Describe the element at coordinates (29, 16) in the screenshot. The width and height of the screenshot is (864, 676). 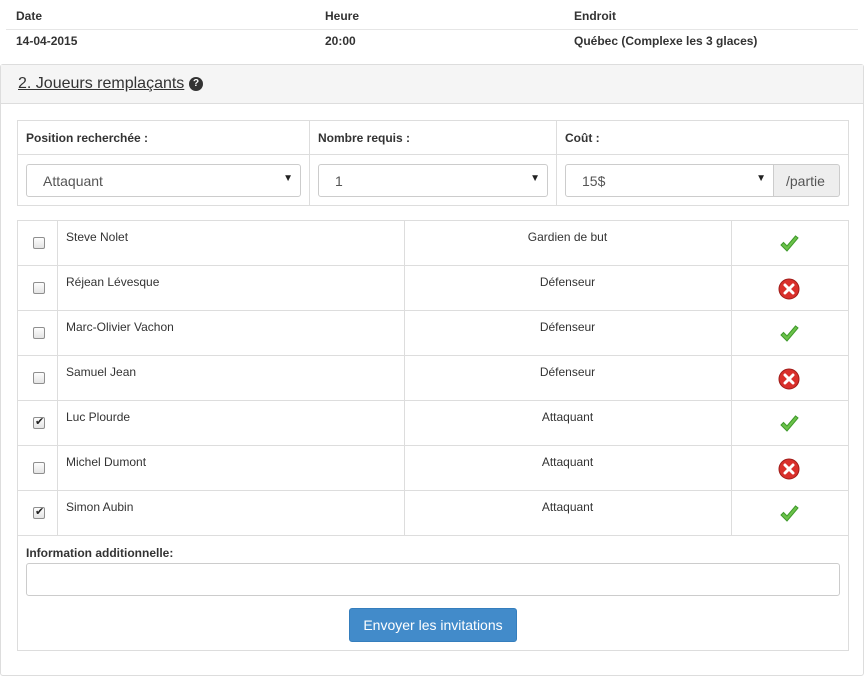
I see `date-header: Date` at that location.